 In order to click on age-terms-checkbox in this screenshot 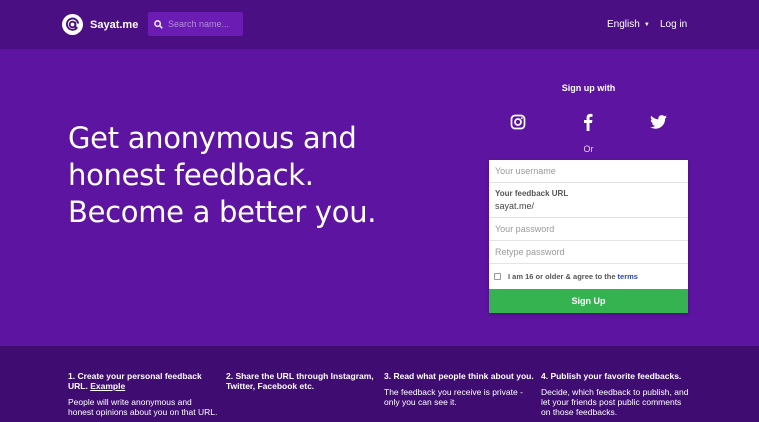, I will do `click(497, 276)`.